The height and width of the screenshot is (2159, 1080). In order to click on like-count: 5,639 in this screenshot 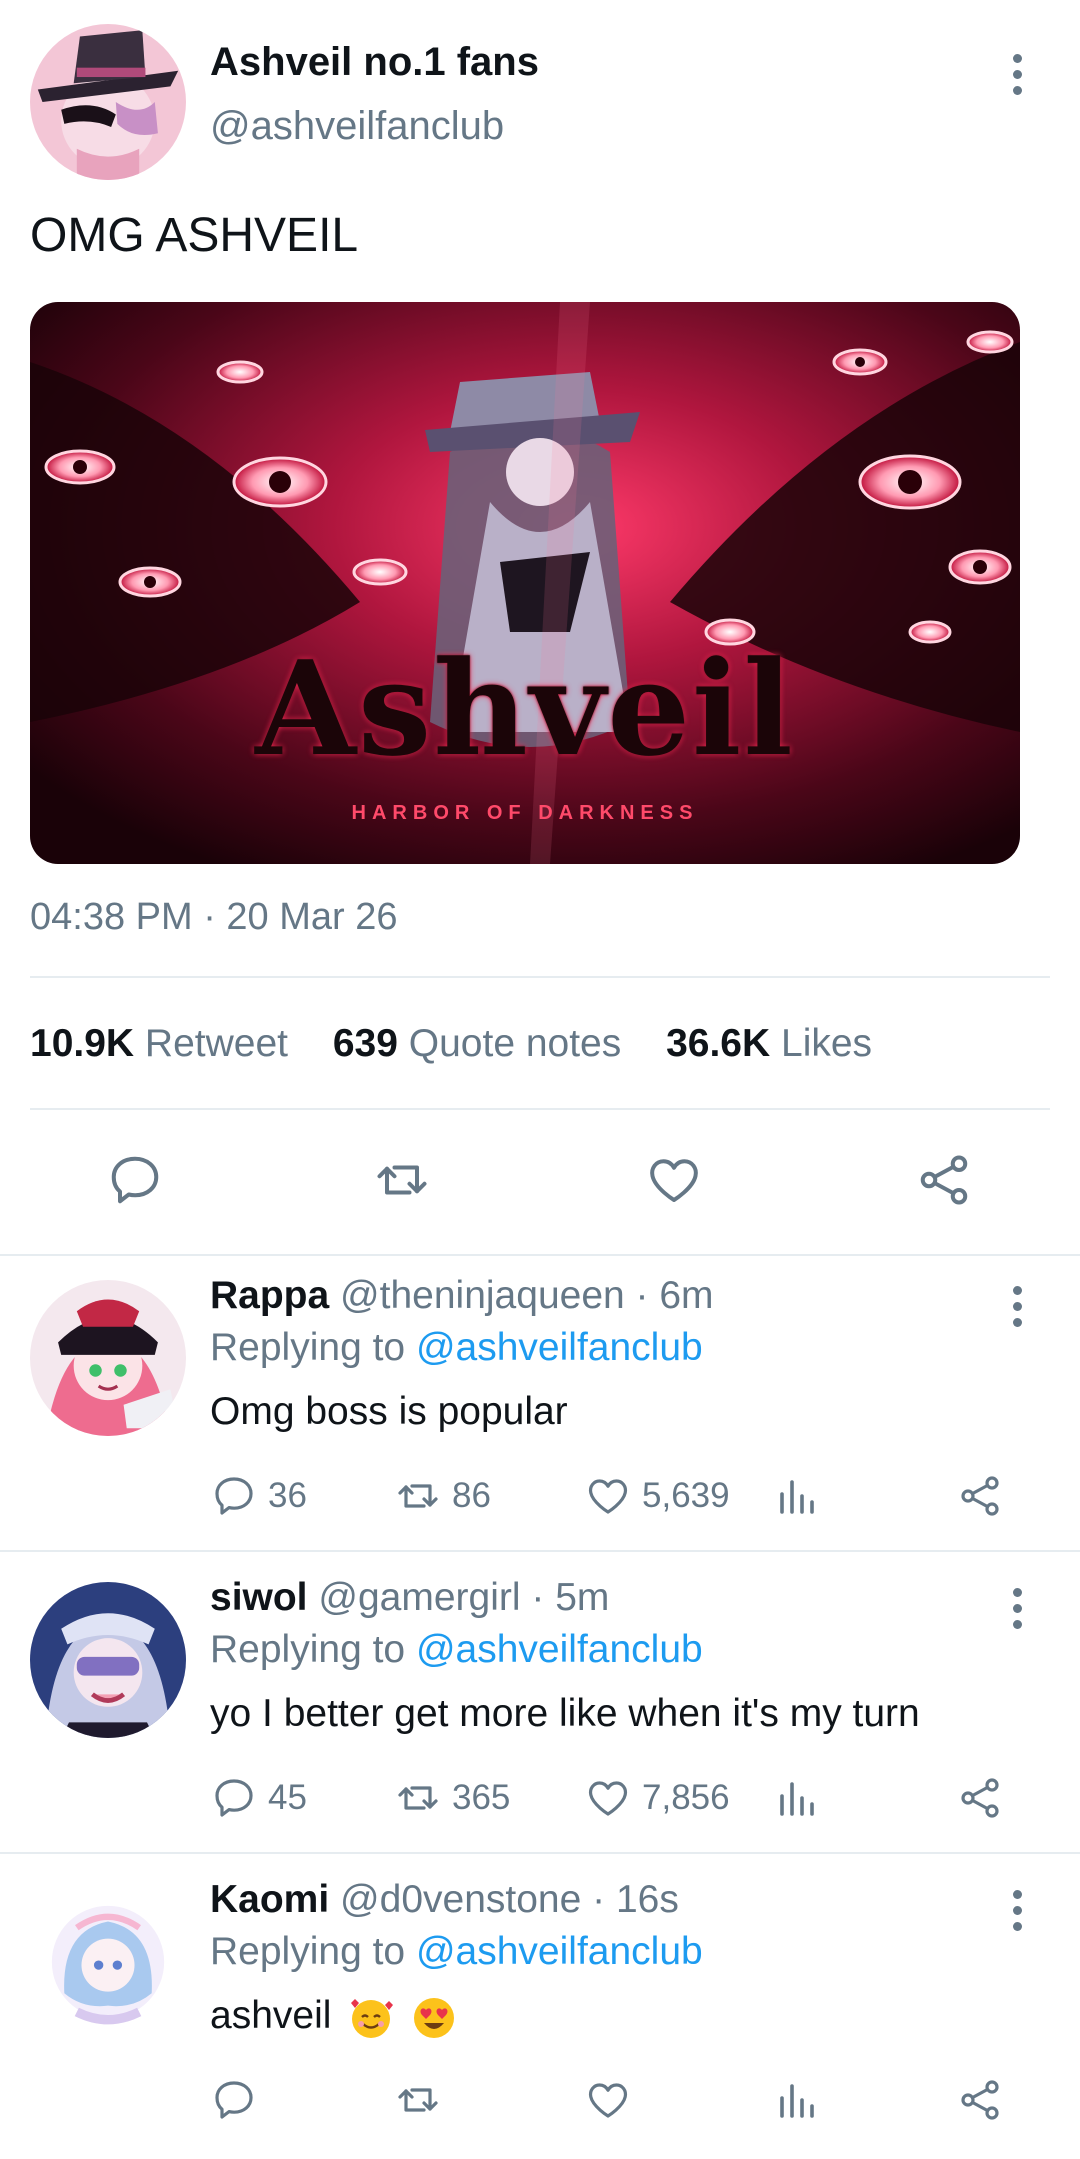, I will do `click(686, 1495)`.